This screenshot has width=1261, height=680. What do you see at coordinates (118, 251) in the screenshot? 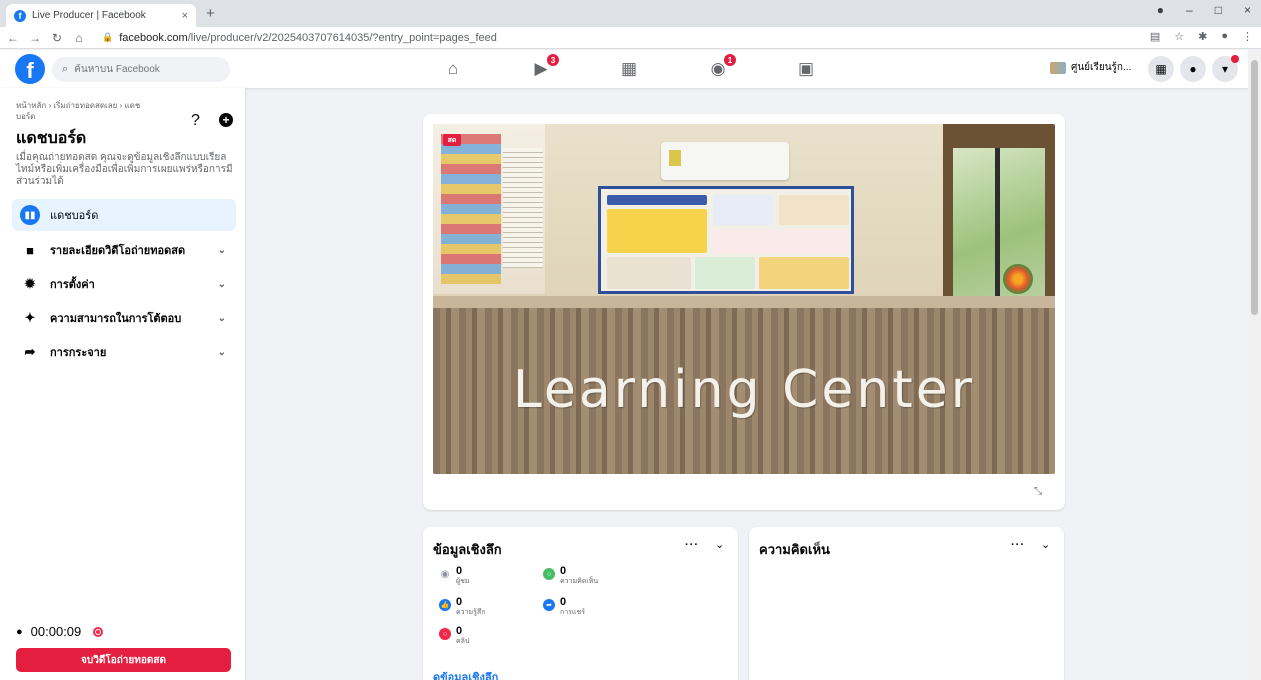
I see `sidebar-item-label: รายละเอียดวิดีโอถ่ายทอดสด` at bounding box center [118, 251].